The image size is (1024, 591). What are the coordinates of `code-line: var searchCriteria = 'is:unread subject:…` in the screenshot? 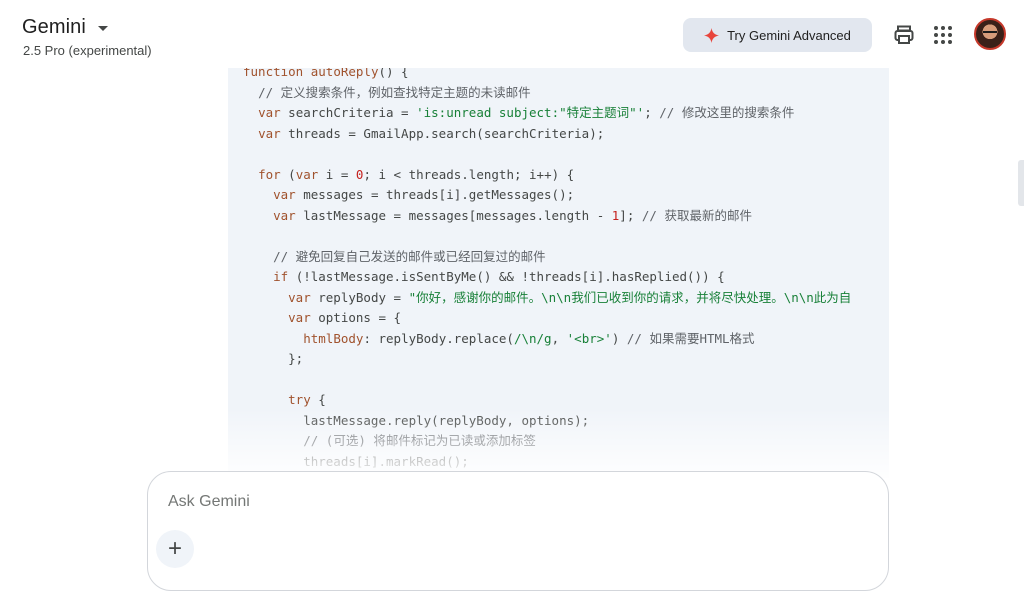 It's located at (526, 112).